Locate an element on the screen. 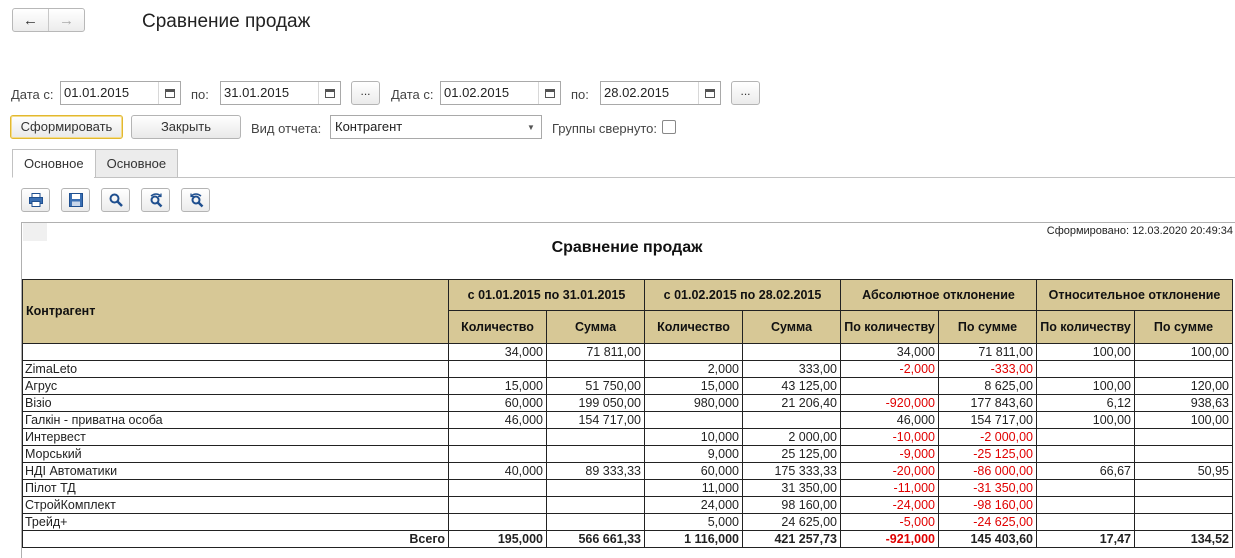 The height and width of the screenshot is (558, 1235). groups-collapsed-checkbox is located at coordinates (669, 127).